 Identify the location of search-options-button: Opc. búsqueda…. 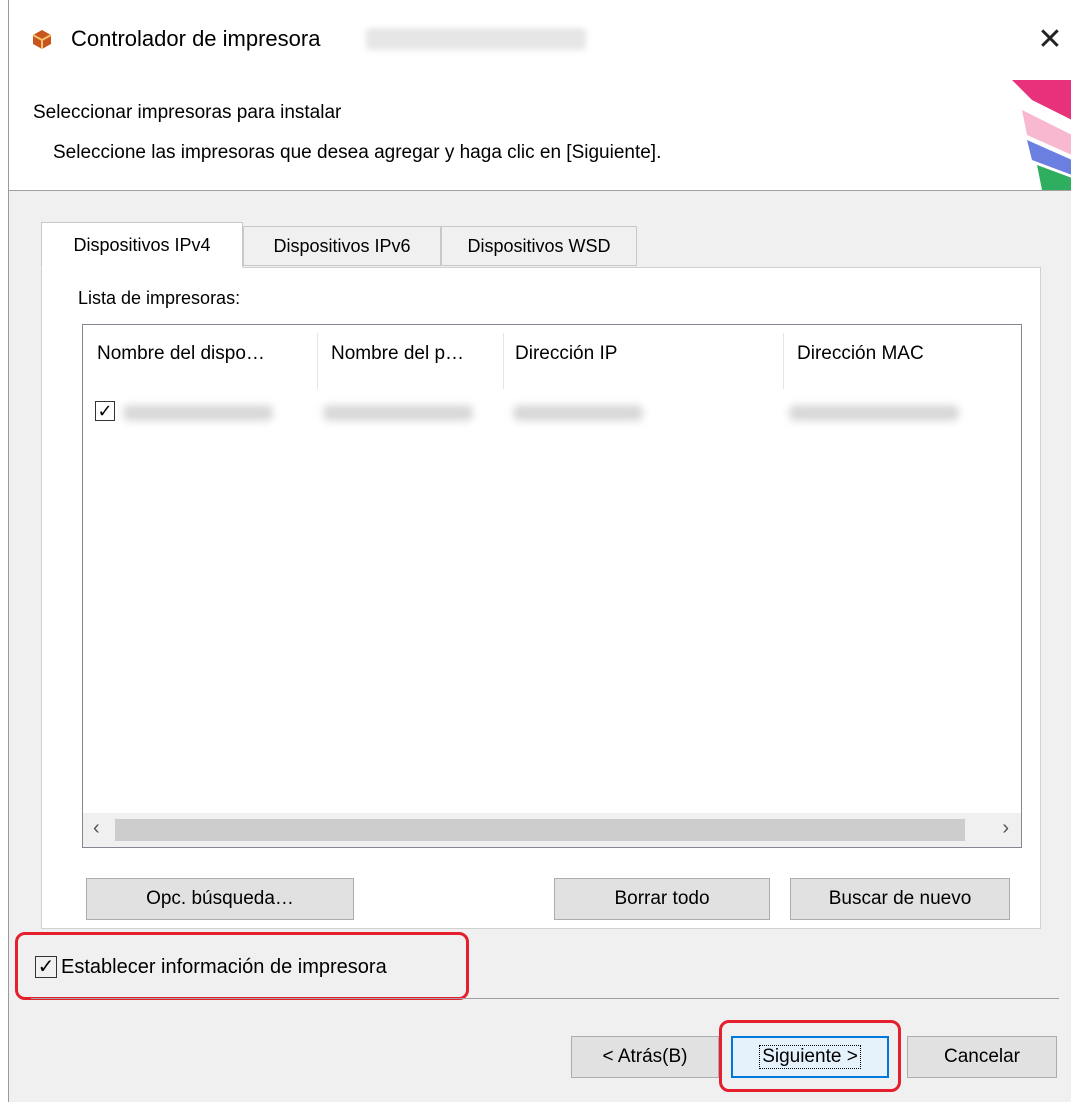
(220, 899).